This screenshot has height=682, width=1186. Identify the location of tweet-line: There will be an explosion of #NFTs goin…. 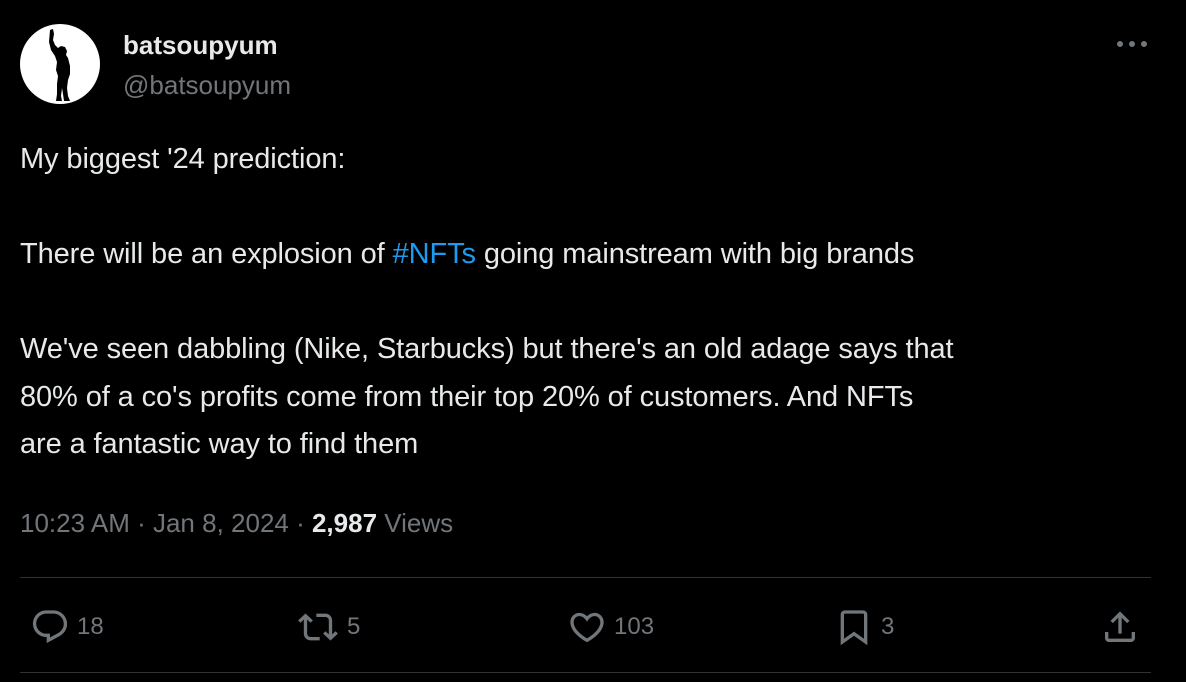
(590, 255).